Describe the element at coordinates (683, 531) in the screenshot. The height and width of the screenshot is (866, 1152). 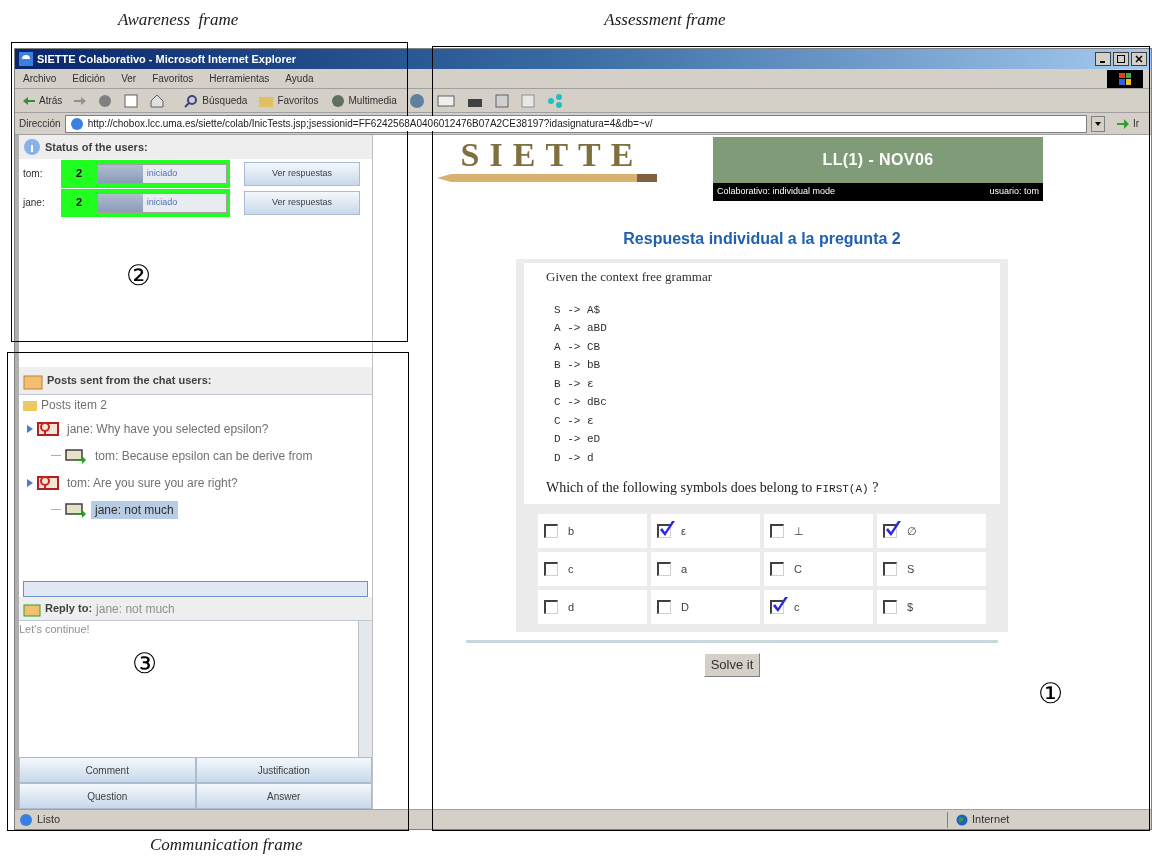
I see `option-label: ε` at that location.